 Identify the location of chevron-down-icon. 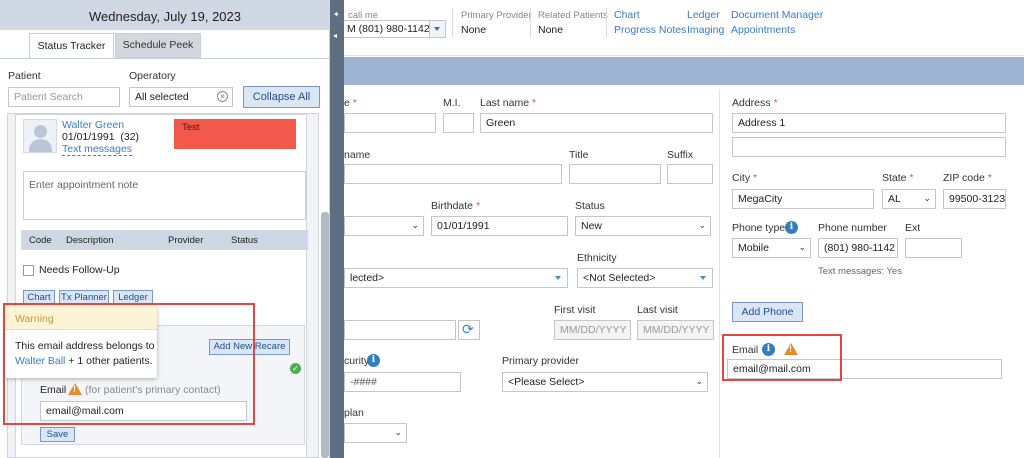
(437, 29).